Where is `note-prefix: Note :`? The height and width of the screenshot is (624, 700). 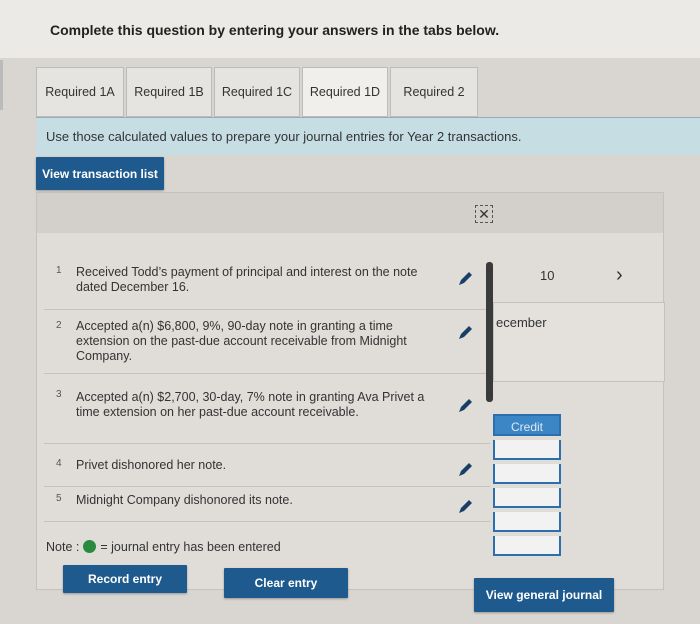
note-prefix: Note : is located at coordinates (63, 547).